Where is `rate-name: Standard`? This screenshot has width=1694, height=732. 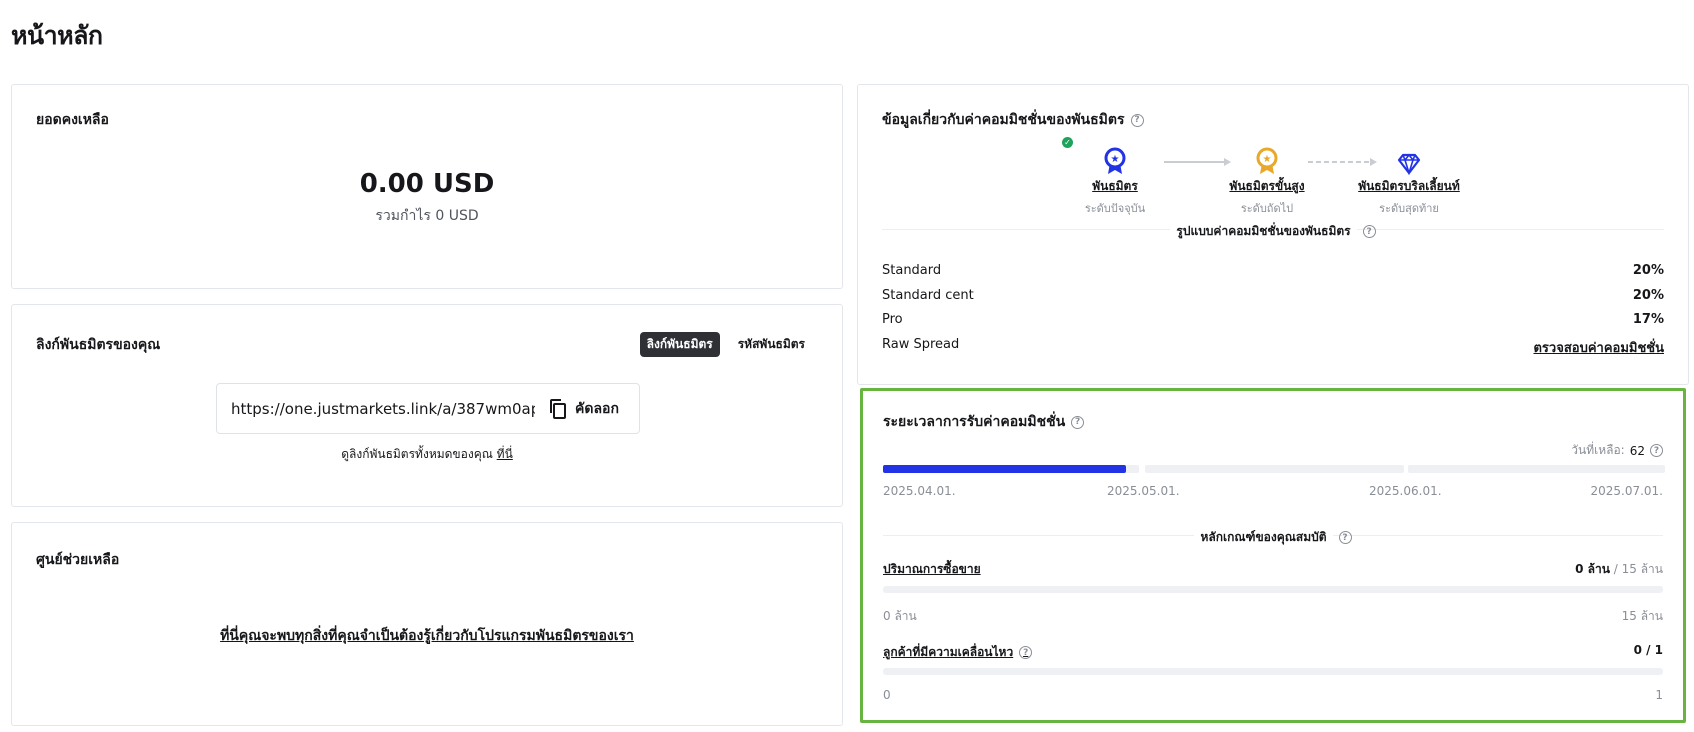
rate-name: Standard is located at coordinates (912, 270).